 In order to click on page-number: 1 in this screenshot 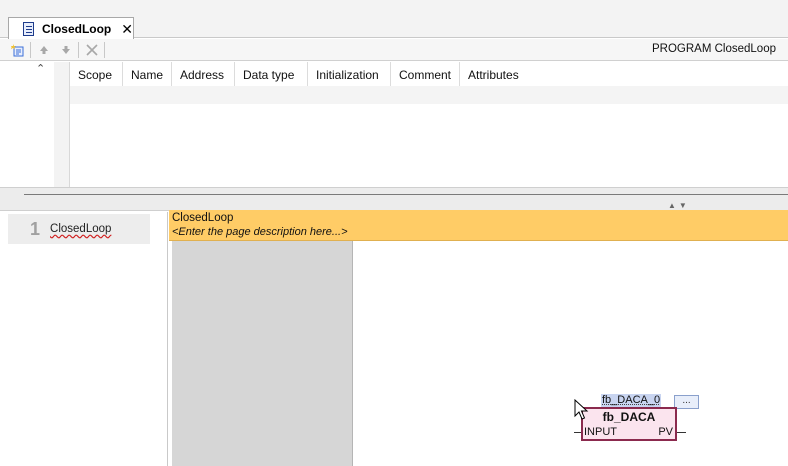, I will do `click(35, 228)`.